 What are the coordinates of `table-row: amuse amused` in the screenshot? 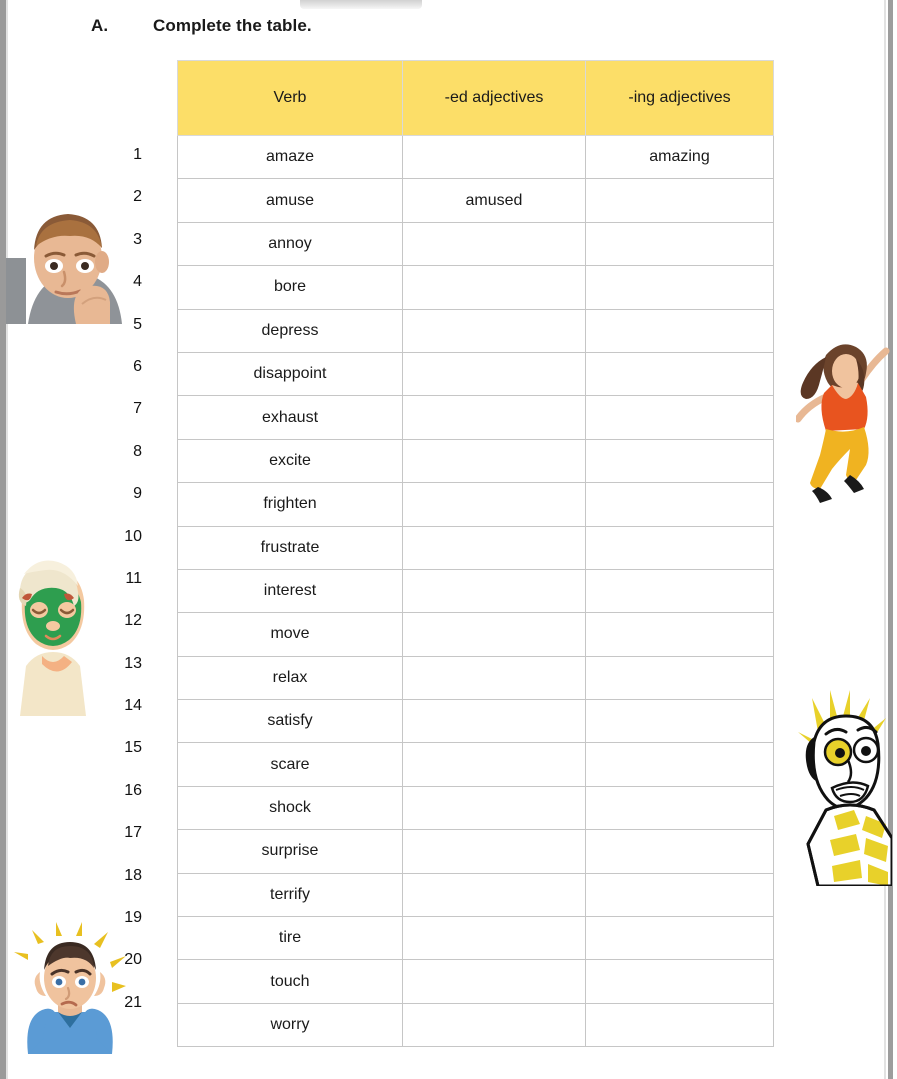 It's located at (475, 200).